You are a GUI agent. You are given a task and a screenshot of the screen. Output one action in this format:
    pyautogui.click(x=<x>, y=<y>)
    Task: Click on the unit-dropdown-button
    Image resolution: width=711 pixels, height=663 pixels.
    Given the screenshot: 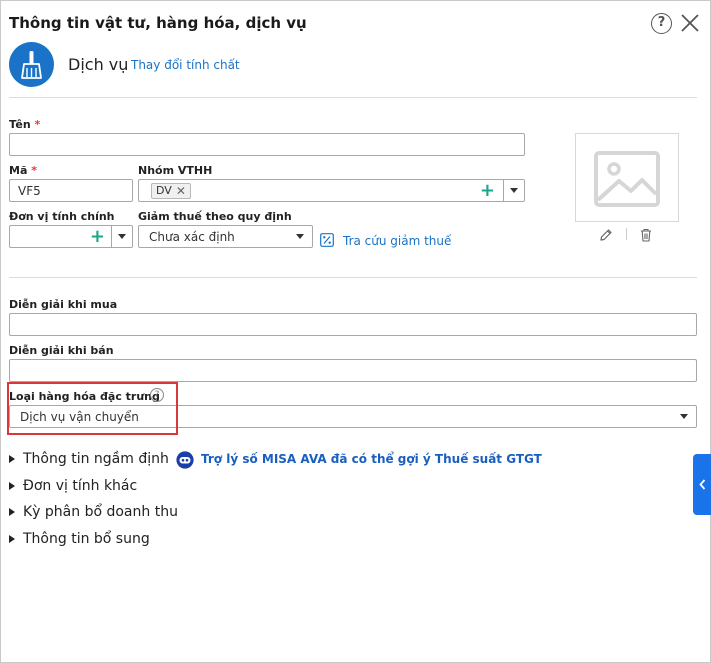 What is the action you would take?
    pyautogui.click(x=121, y=236)
    